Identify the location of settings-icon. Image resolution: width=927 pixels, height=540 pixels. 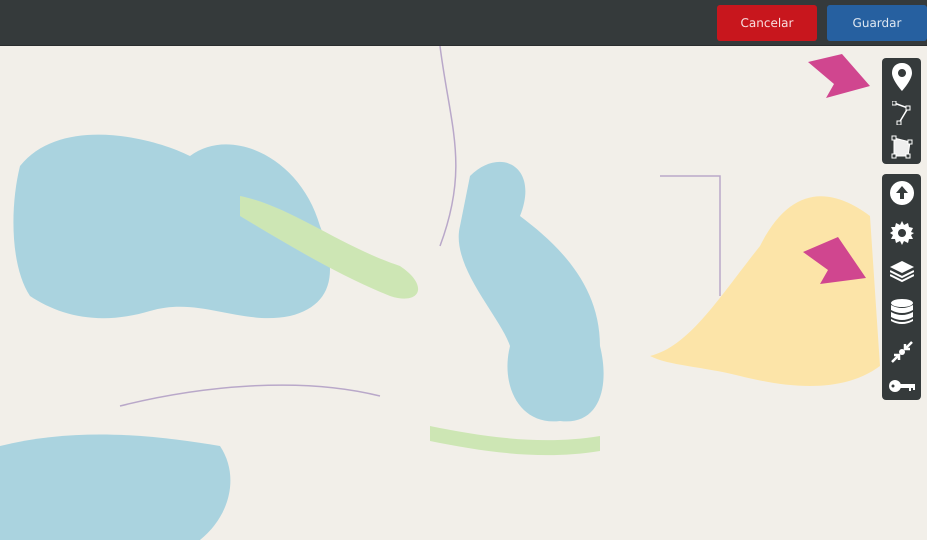
(902, 233).